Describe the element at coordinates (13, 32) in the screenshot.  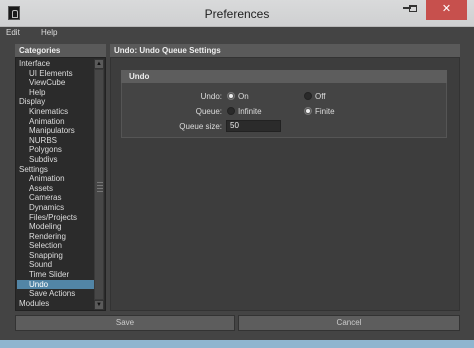
I see `menu-edit: Edit` at that location.